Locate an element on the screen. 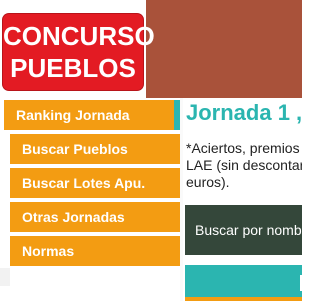 The image size is (320, 301). sidebar-item-label: Buscar Lotes Apu. is located at coordinates (84, 183).